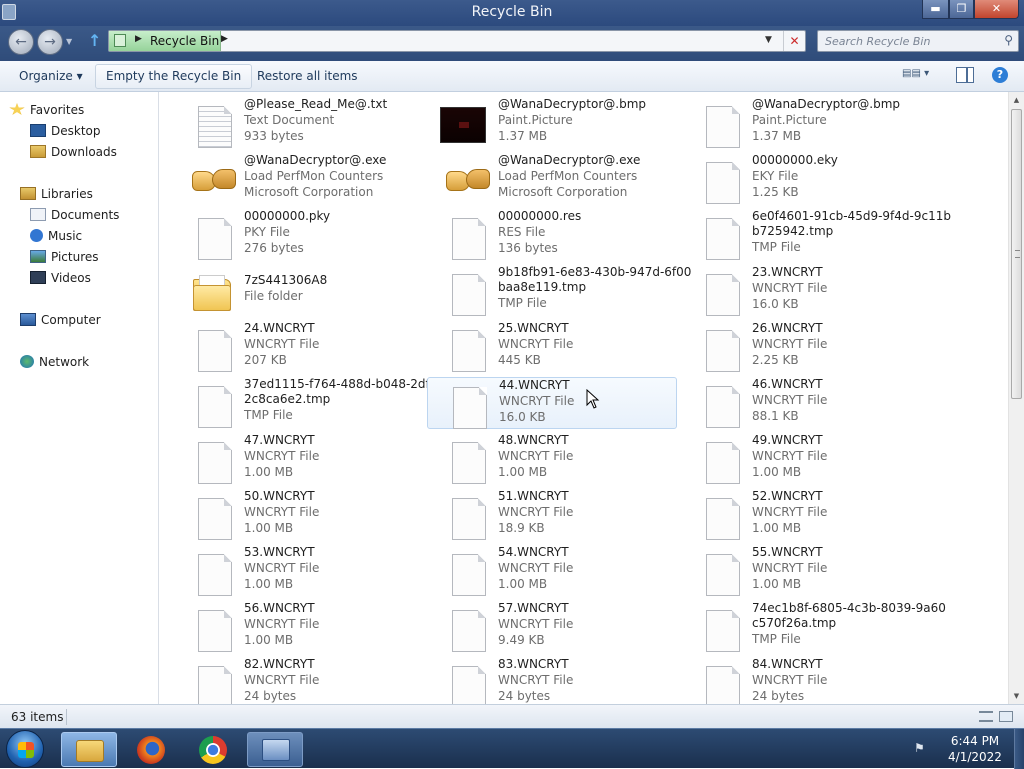 The height and width of the screenshot is (769, 1024). What do you see at coordinates (986, 716) in the screenshot?
I see `details-view-icon` at bounding box center [986, 716].